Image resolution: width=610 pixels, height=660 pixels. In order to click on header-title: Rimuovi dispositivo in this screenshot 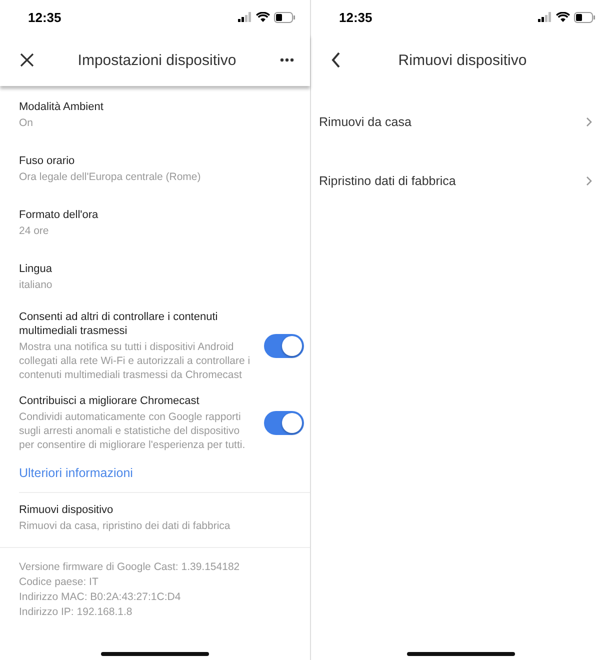, I will do `click(462, 60)`.